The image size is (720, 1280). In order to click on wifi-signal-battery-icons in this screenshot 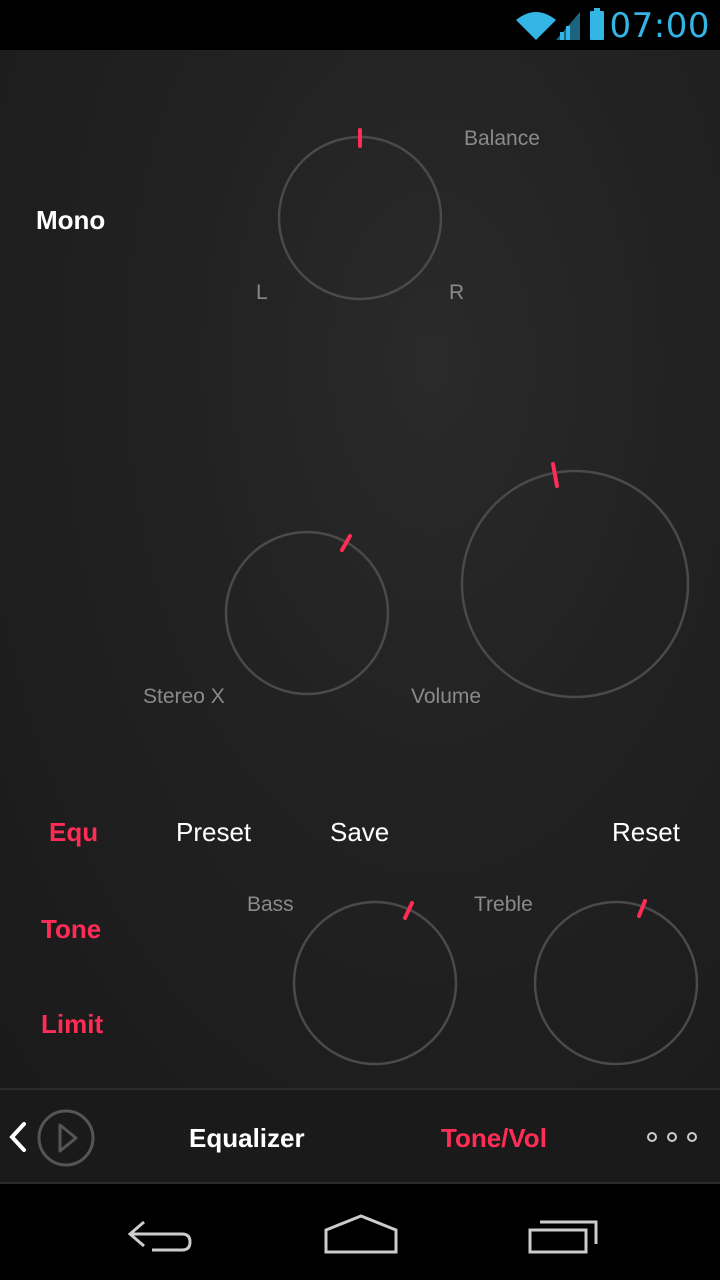, I will do `click(560, 24)`.